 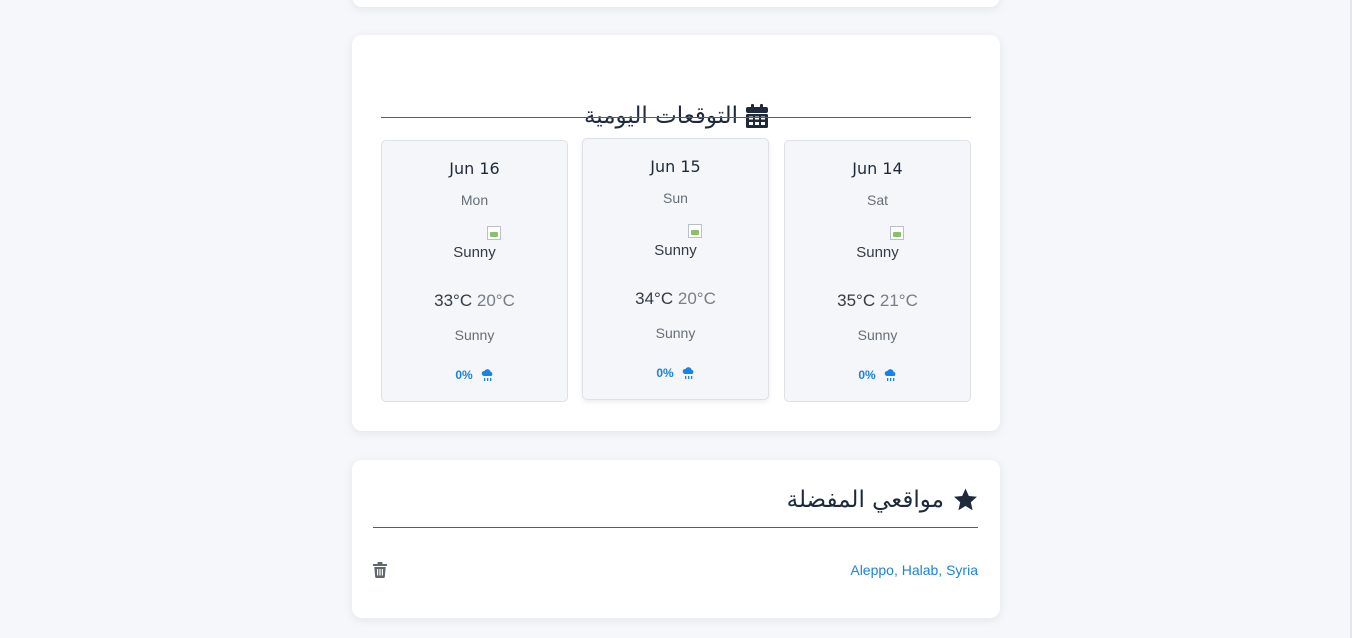 I want to click on trash-icon, so click(x=380, y=570).